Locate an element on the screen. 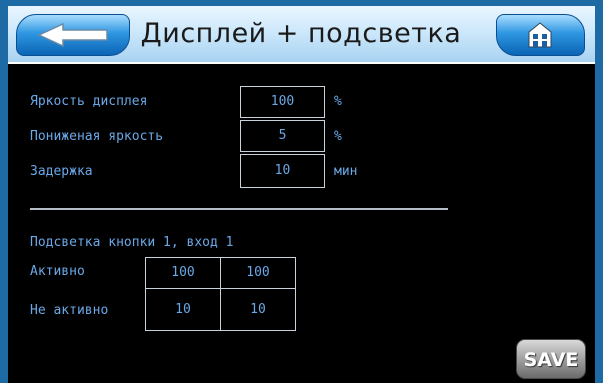 The height and width of the screenshot is (383, 603). divider is located at coordinates (239, 209).